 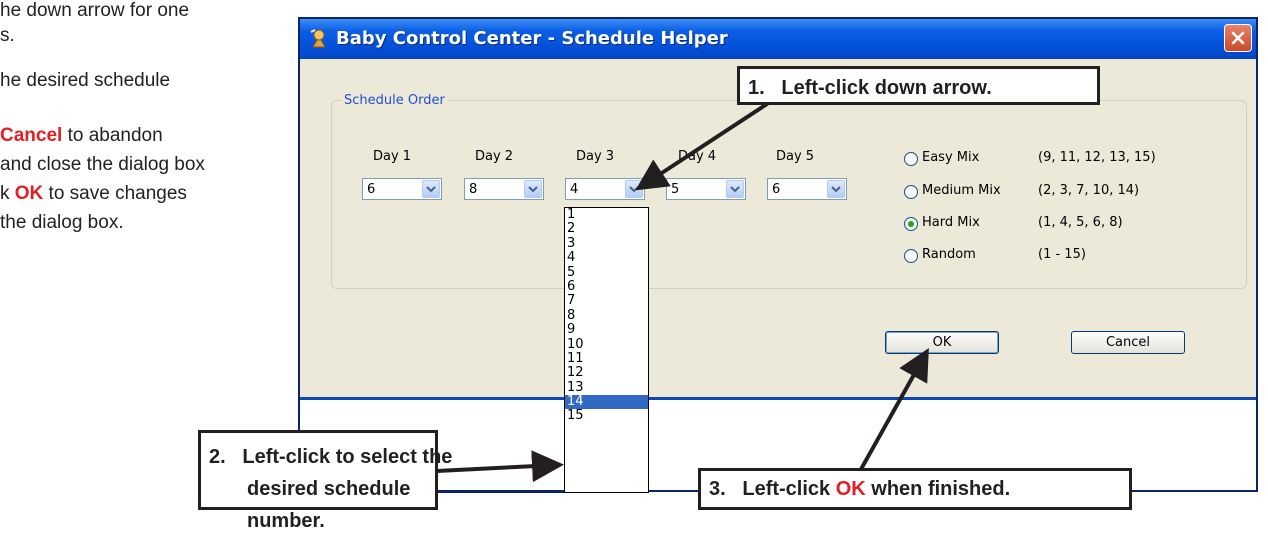 I want to click on callout-text: when finished., so click(x=938, y=489).